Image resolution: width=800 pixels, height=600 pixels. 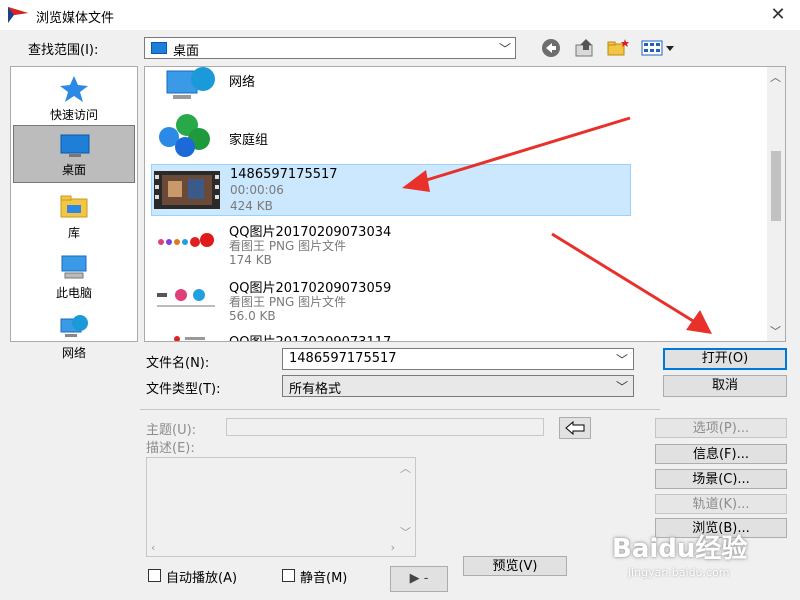 What do you see at coordinates (405, 532) in the screenshot?
I see `scroll-down-icon: ﹀` at bounding box center [405, 532].